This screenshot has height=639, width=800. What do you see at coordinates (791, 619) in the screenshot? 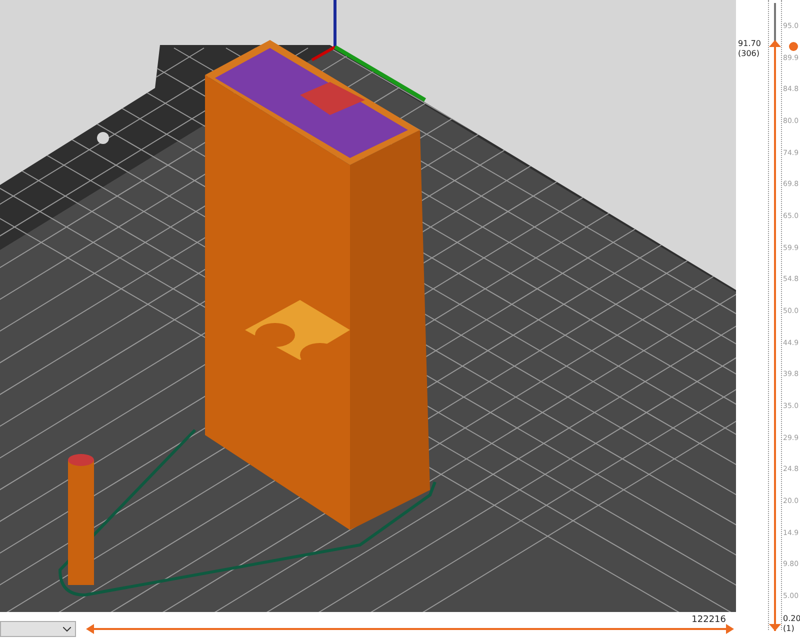
I see `lower-height-label: 0.20` at bounding box center [791, 619].